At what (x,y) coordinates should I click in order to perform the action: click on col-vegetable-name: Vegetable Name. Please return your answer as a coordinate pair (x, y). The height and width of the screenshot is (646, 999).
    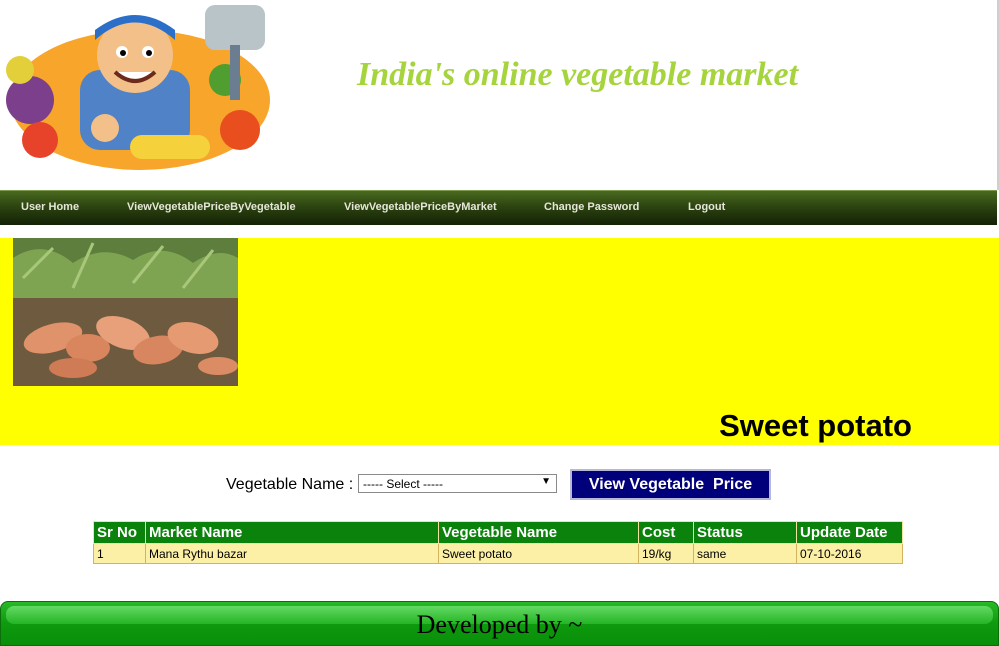
    Looking at the image, I should click on (538, 532).